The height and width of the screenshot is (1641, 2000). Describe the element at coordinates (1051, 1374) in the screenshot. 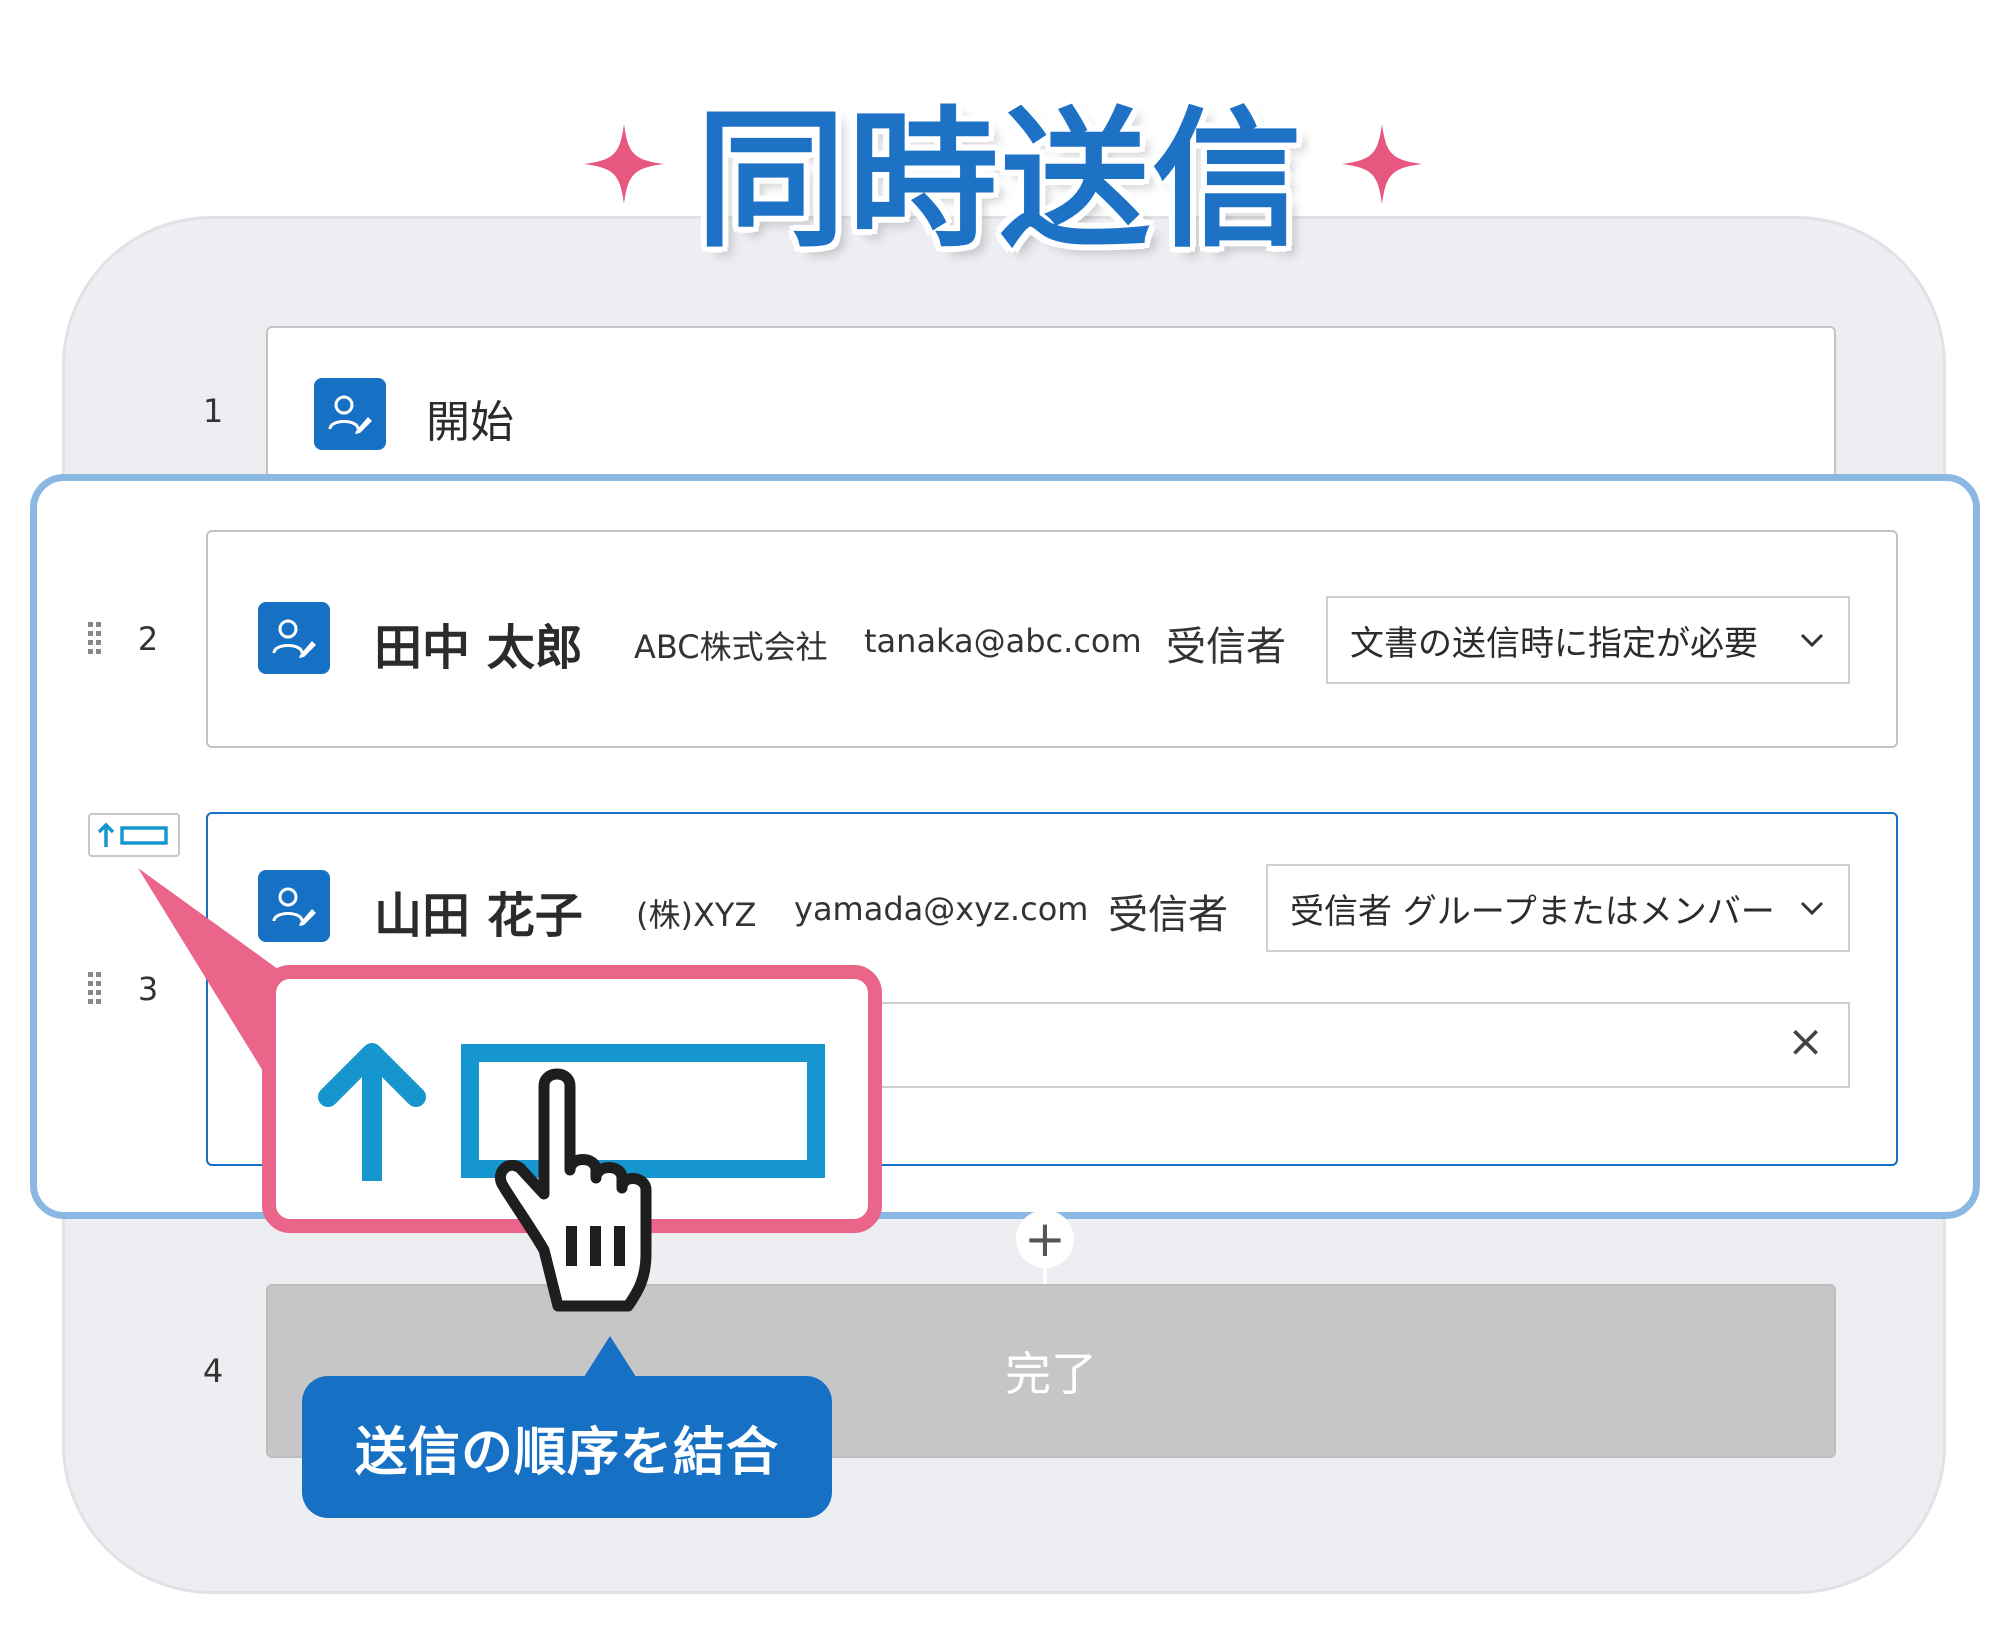

I see `end-label: 完了` at that location.